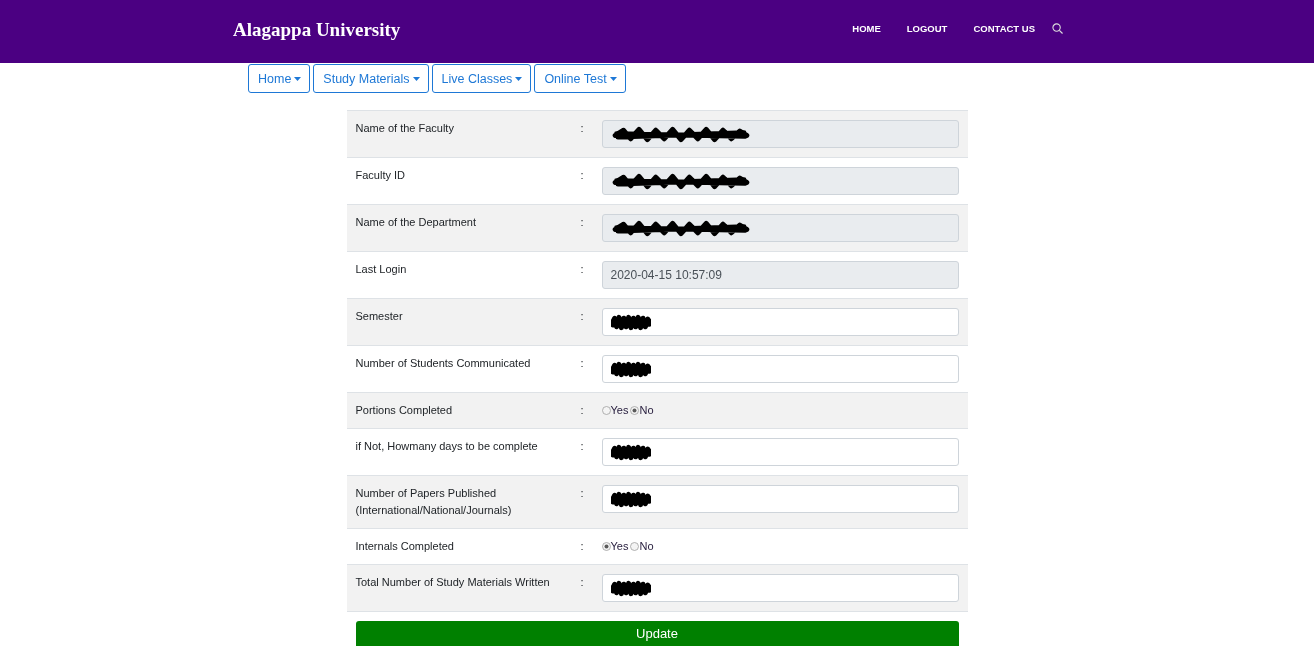 The image size is (1314, 654). What do you see at coordinates (404, 410) in the screenshot?
I see `field-label: Portions Completed` at bounding box center [404, 410].